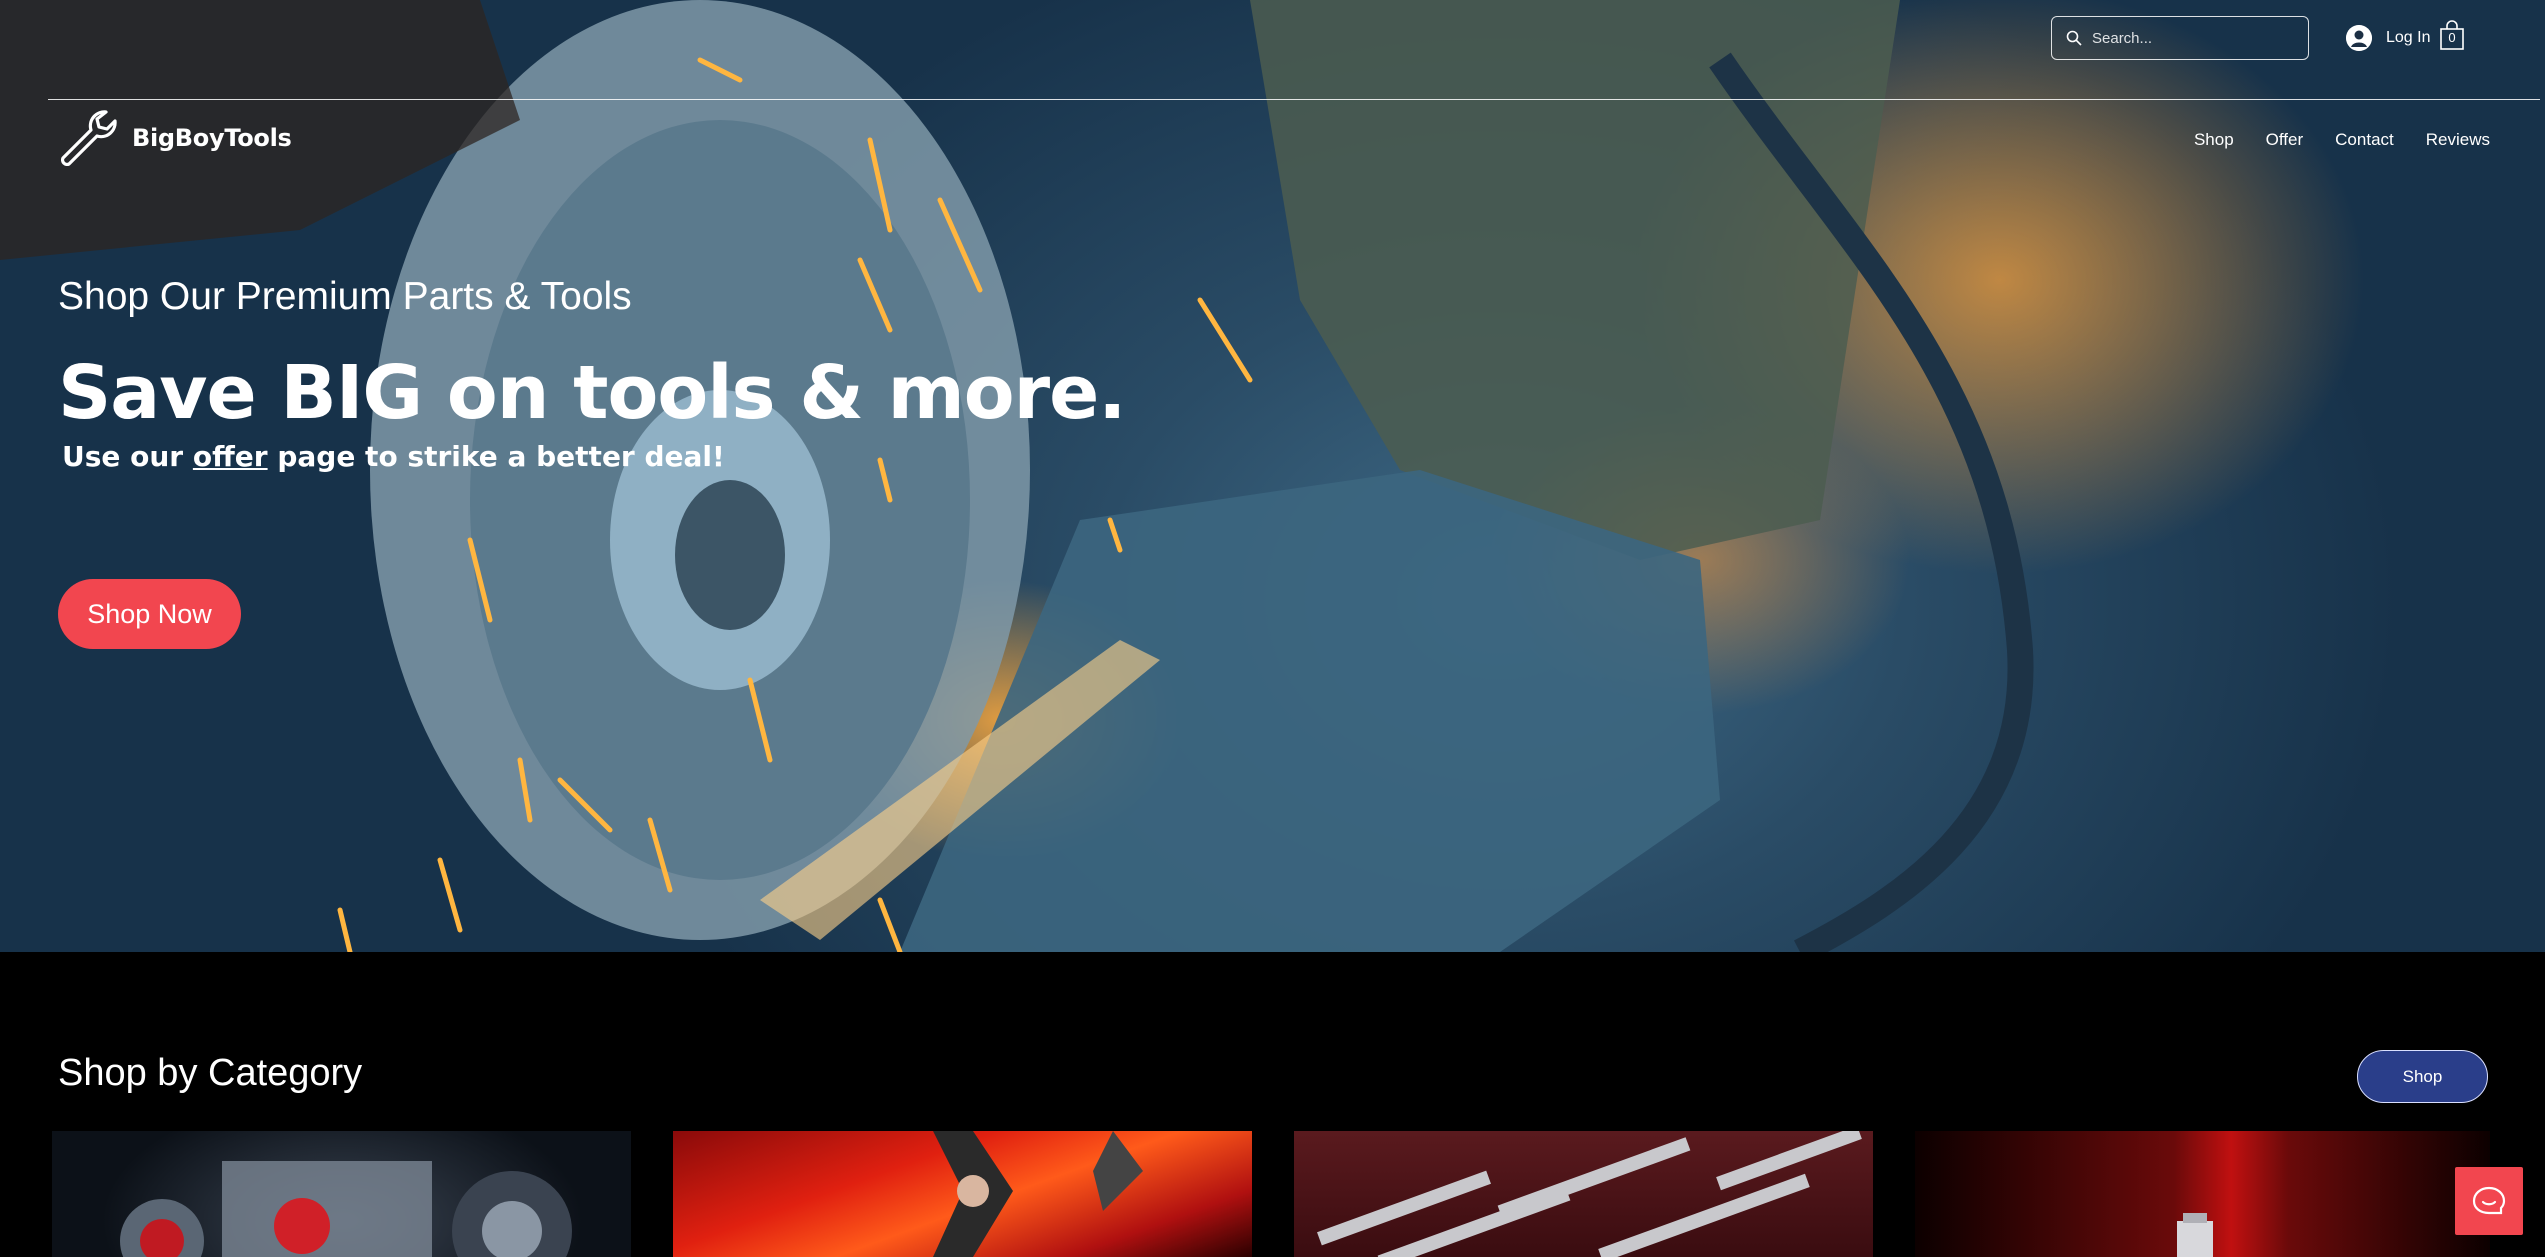  What do you see at coordinates (1589, 1194) in the screenshot?
I see `wrench-set-image` at bounding box center [1589, 1194].